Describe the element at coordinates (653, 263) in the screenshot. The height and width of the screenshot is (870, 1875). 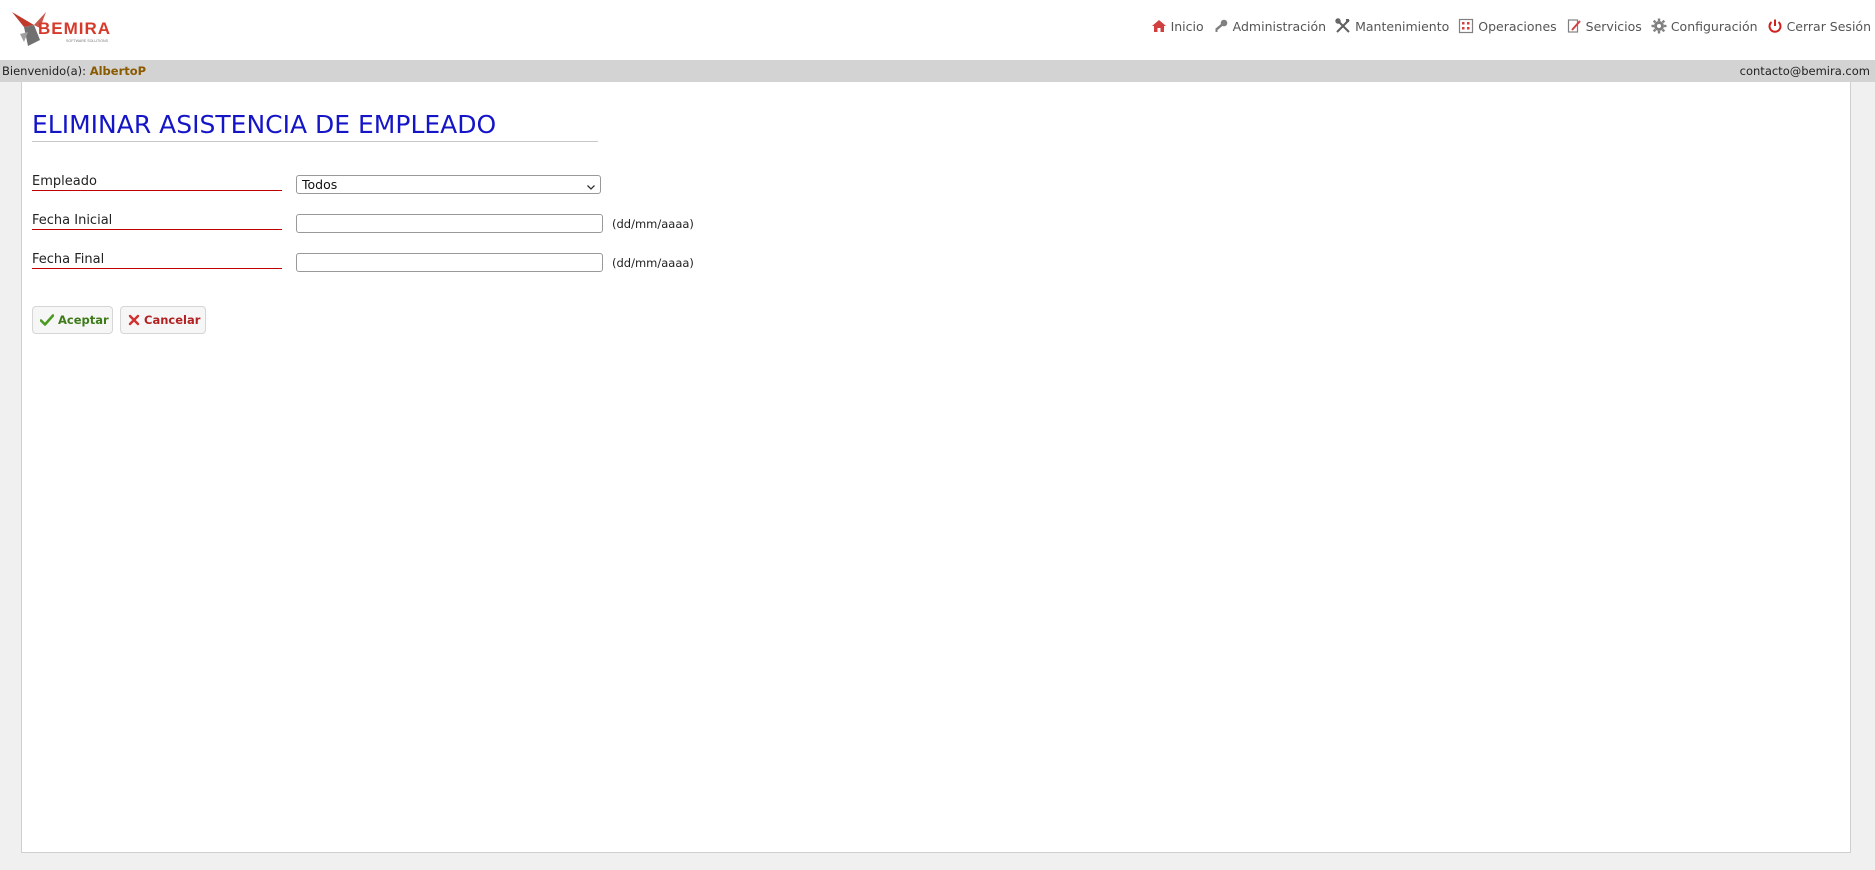
I see `end-date-format-hint: (dd/mm/aaaa)` at that location.